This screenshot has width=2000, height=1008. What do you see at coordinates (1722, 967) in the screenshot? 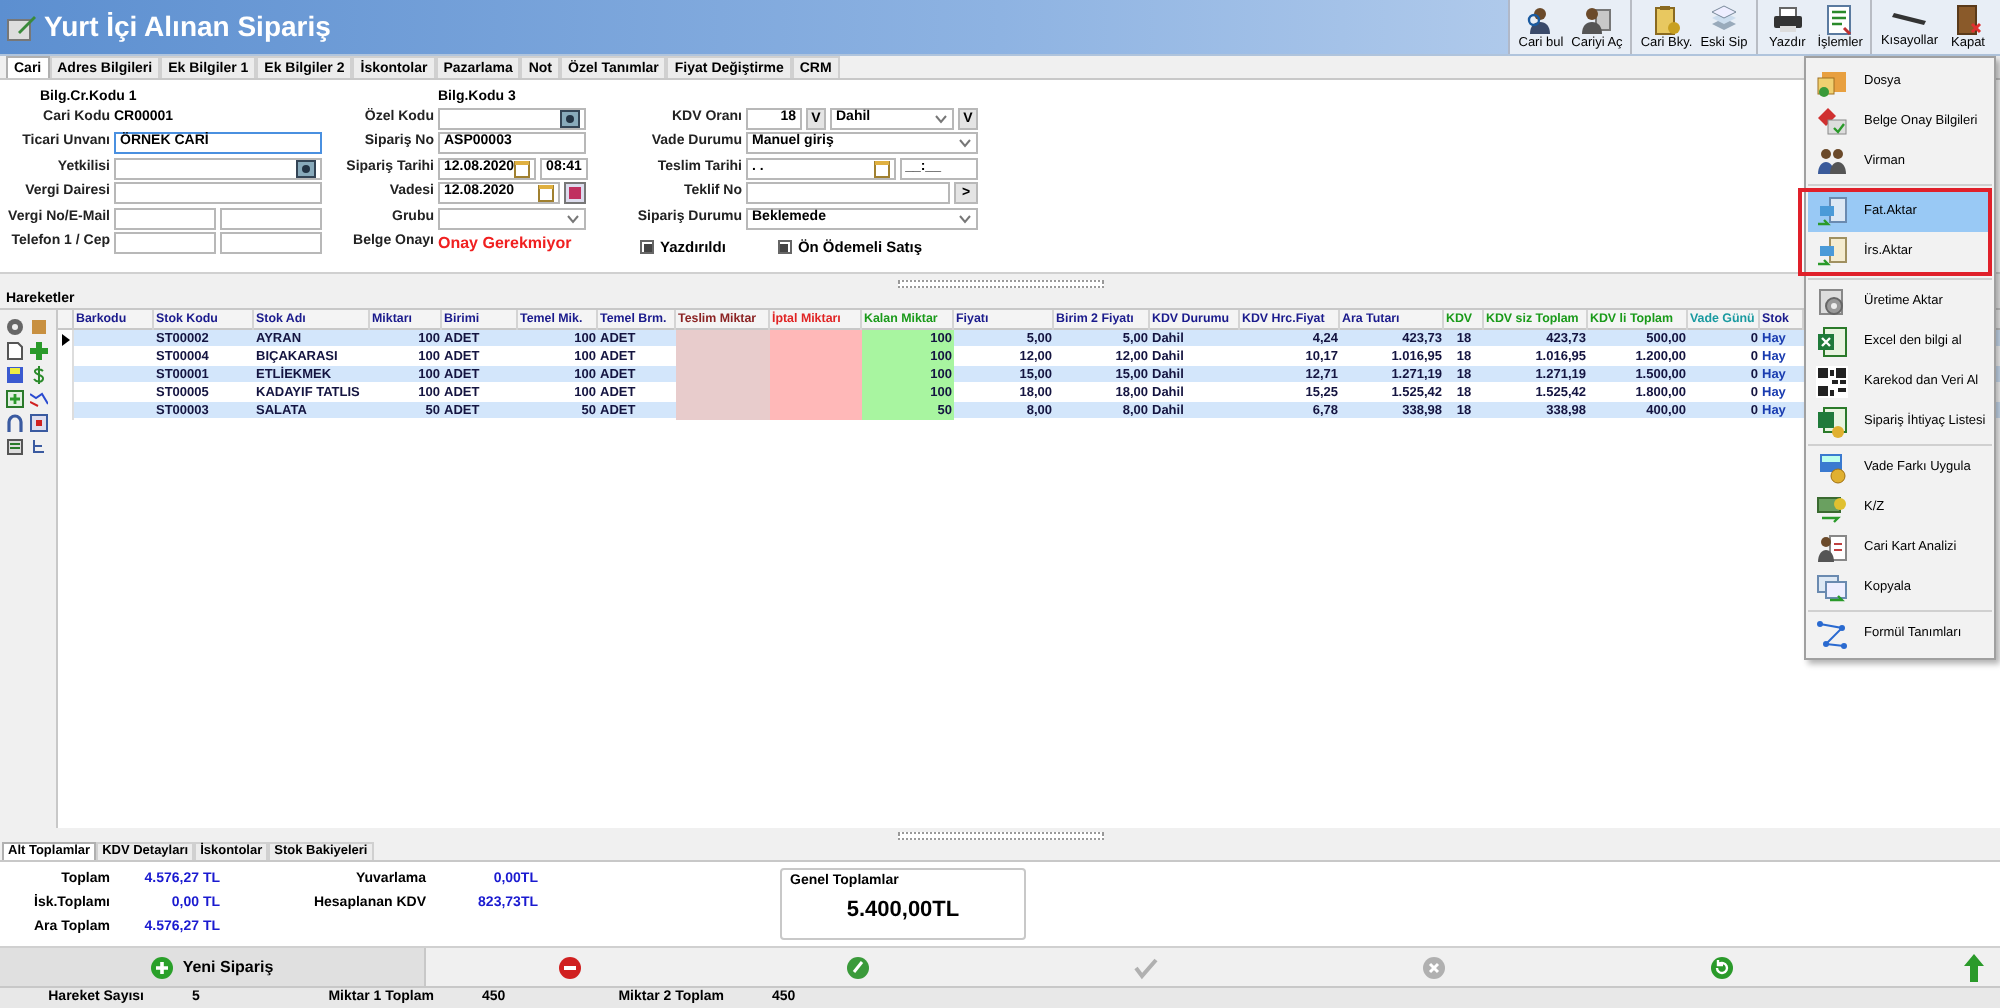
I see `refresh-icon` at bounding box center [1722, 967].